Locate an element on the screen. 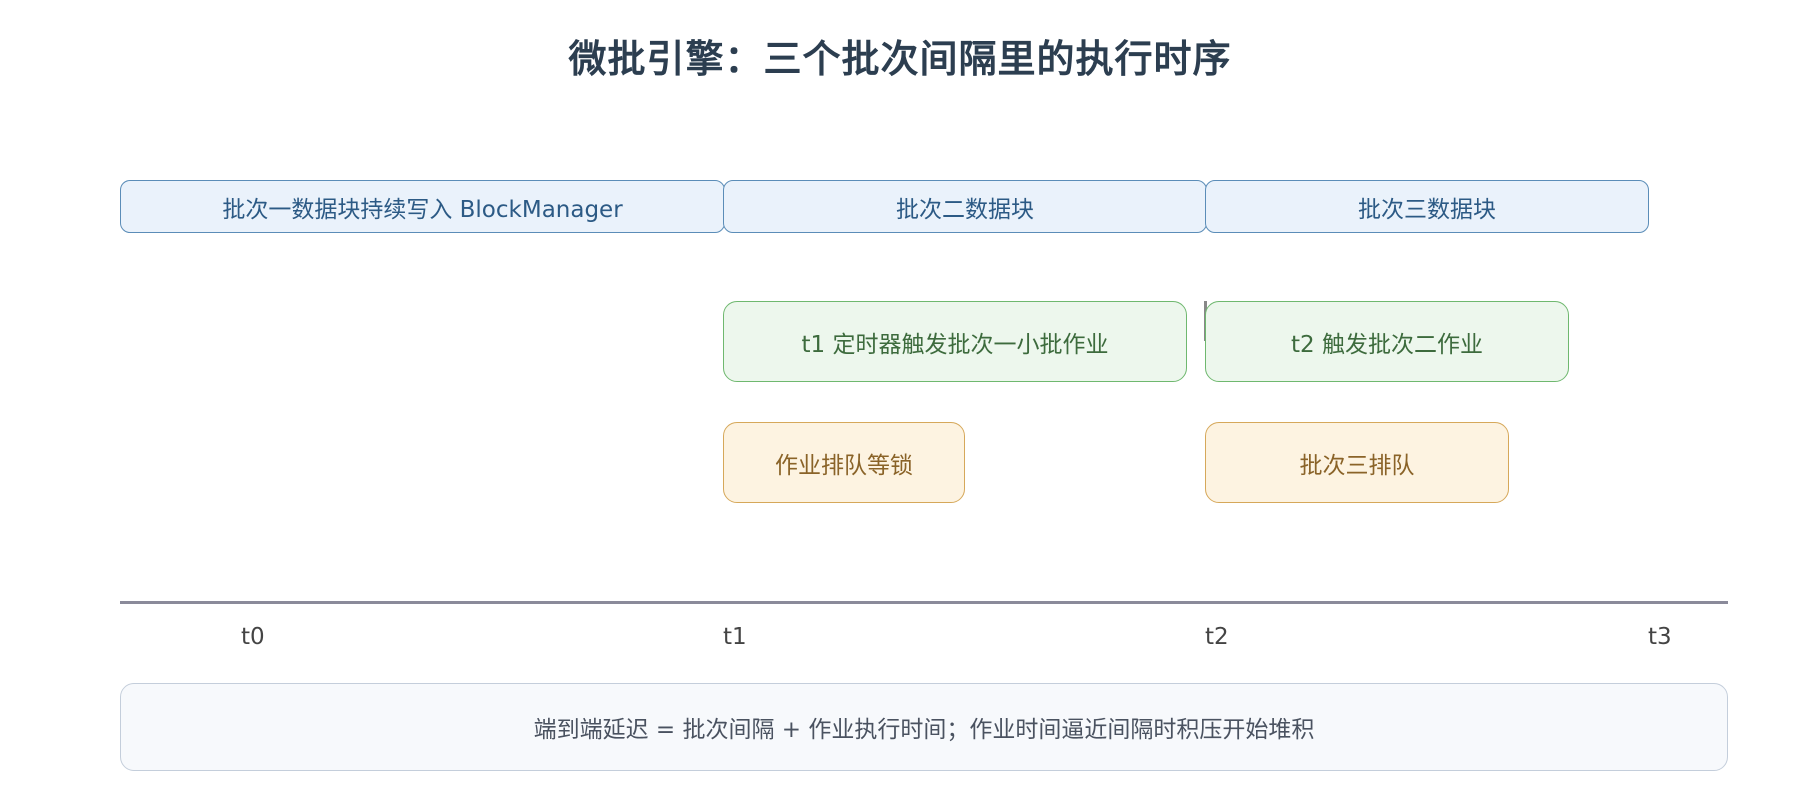 Image resolution: width=1800 pixels, height=800 pixels. batch-3-queue-label: 批次三排队 is located at coordinates (1357, 465).